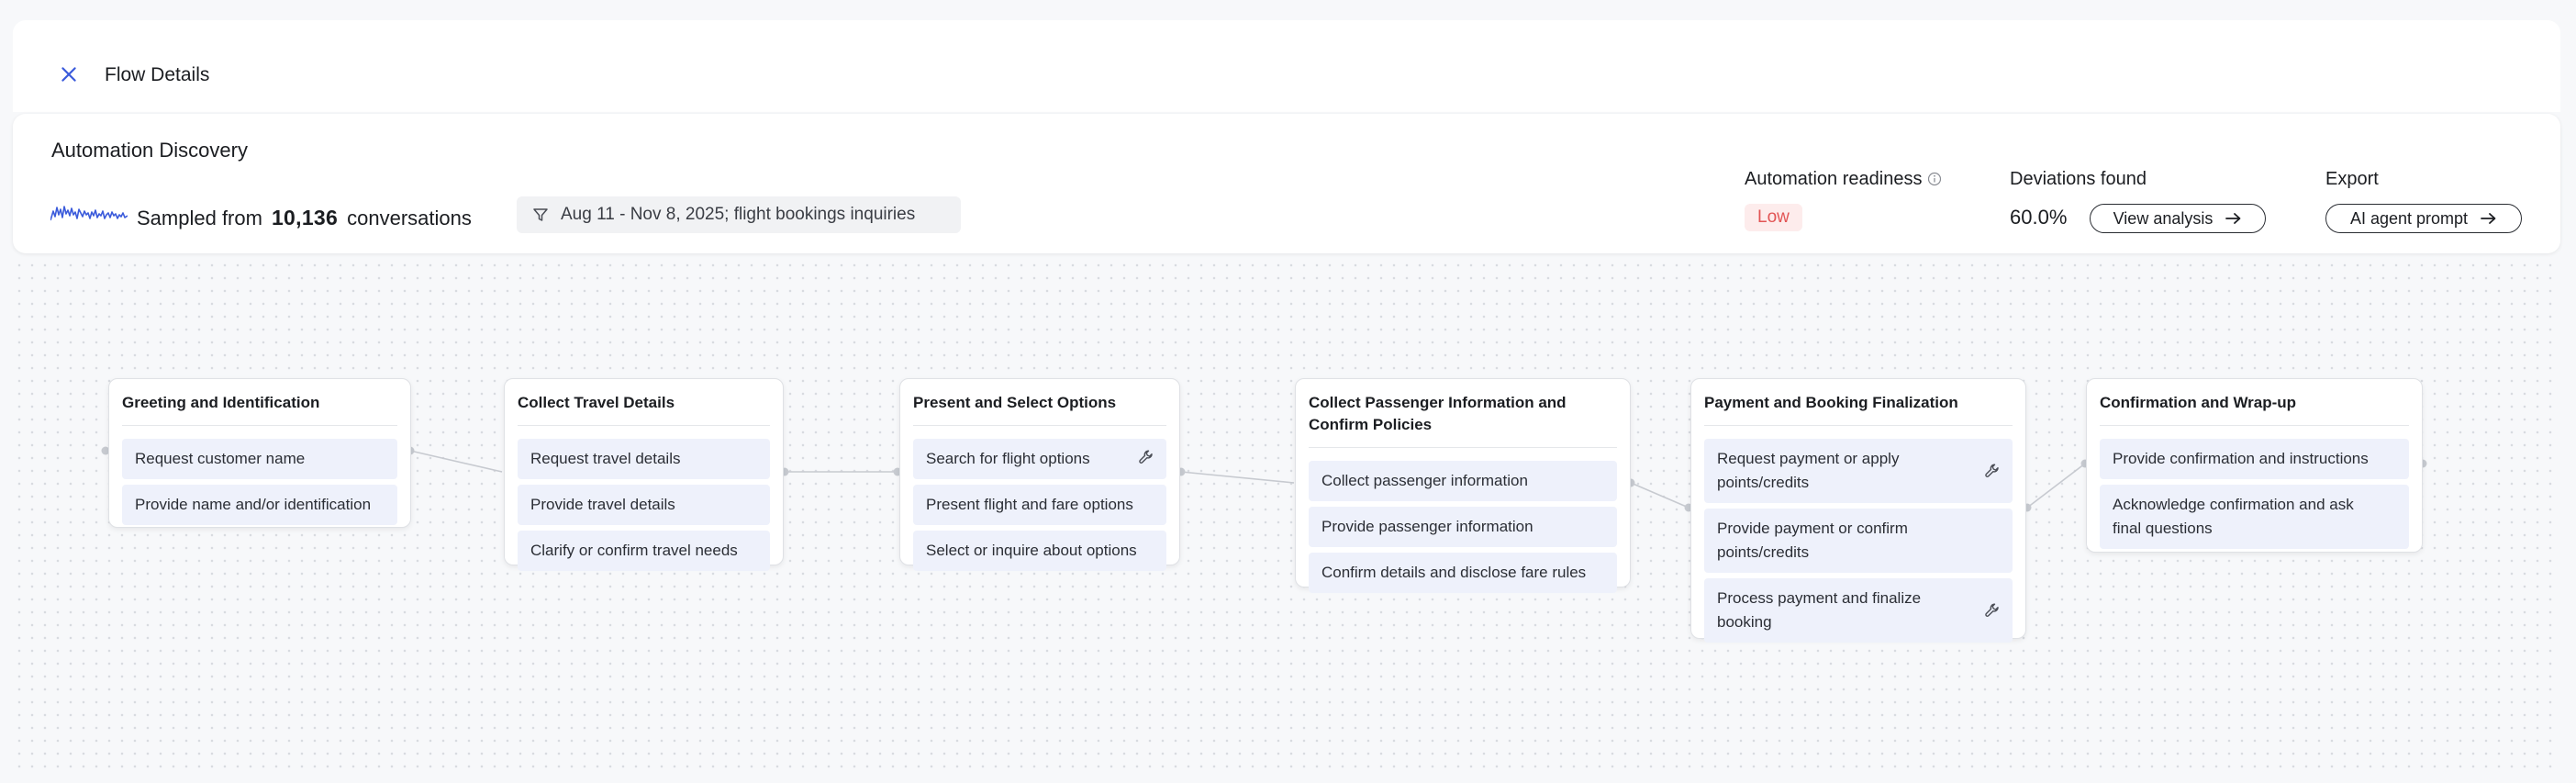 The height and width of the screenshot is (783, 2576). Describe the element at coordinates (410, 218) in the screenshot. I see `sampled-suffix: conversations` at that location.